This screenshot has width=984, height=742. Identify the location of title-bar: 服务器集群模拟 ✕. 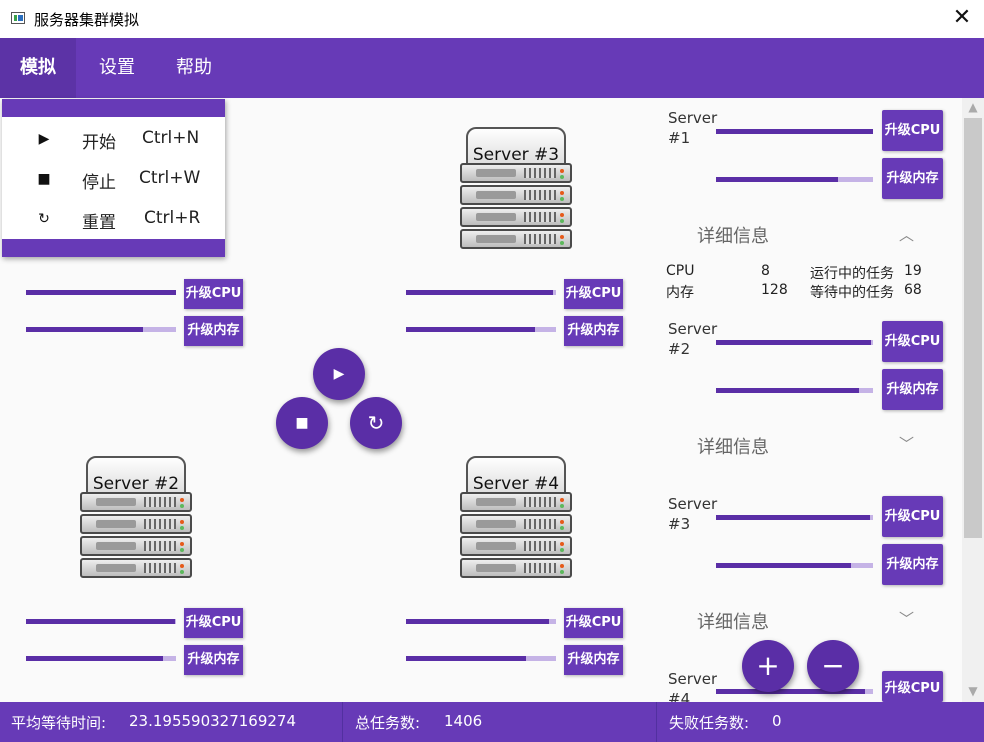
(492, 19).